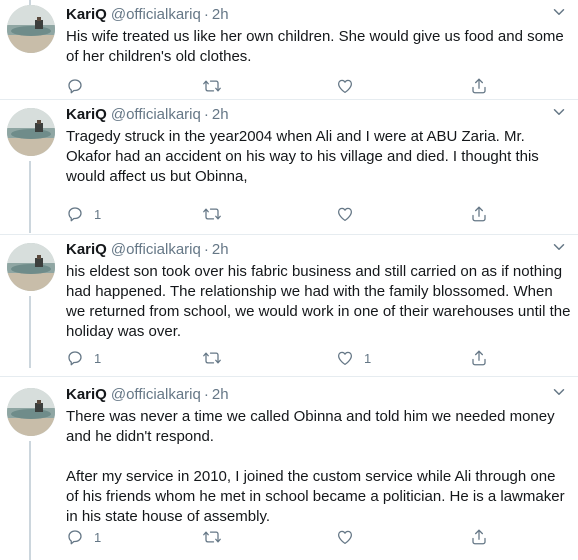 This screenshot has height=560, width=578. What do you see at coordinates (286, 358) in the screenshot?
I see `tweet-actions: 1 1` at bounding box center [286, 358].